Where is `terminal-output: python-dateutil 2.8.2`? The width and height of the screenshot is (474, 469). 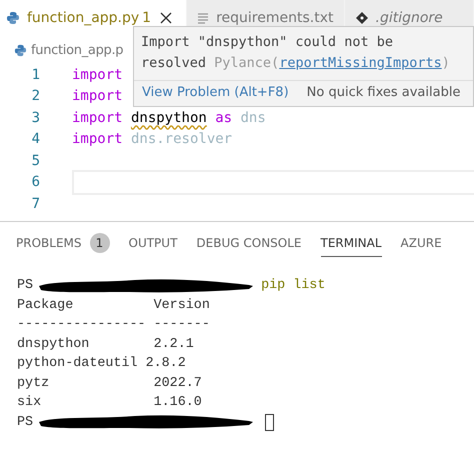
terminal-output: python-dateutil 2.8.2 is located at coordinates (101, 364).